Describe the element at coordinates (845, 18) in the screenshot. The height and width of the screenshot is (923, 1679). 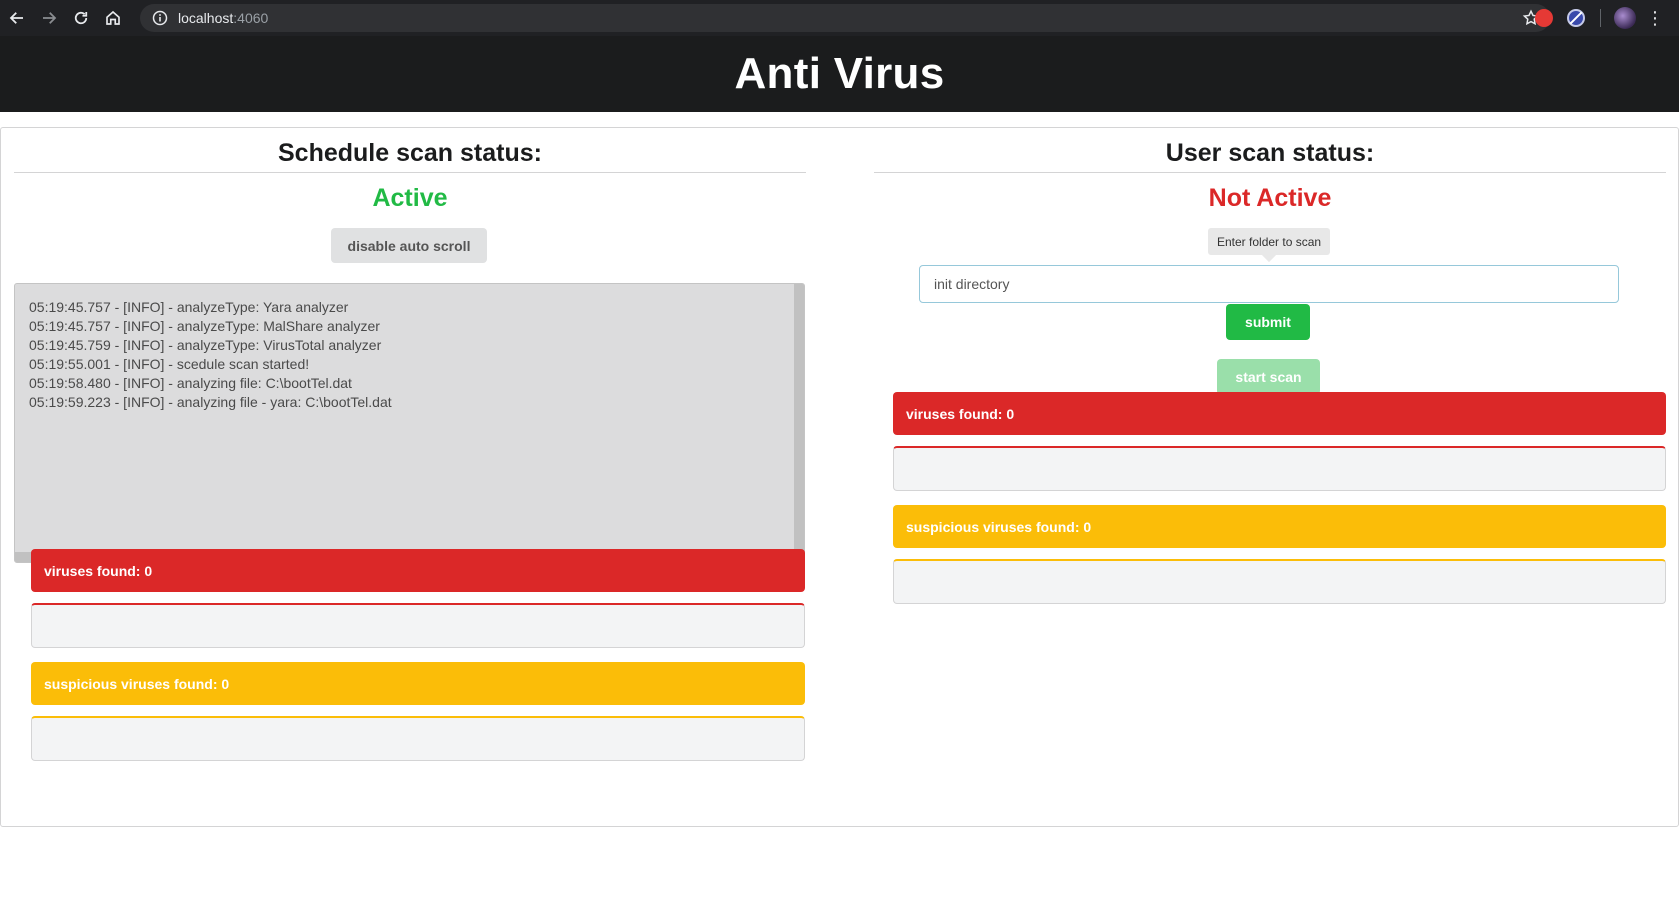
I see `address-bar: localhost:4060` at that location.